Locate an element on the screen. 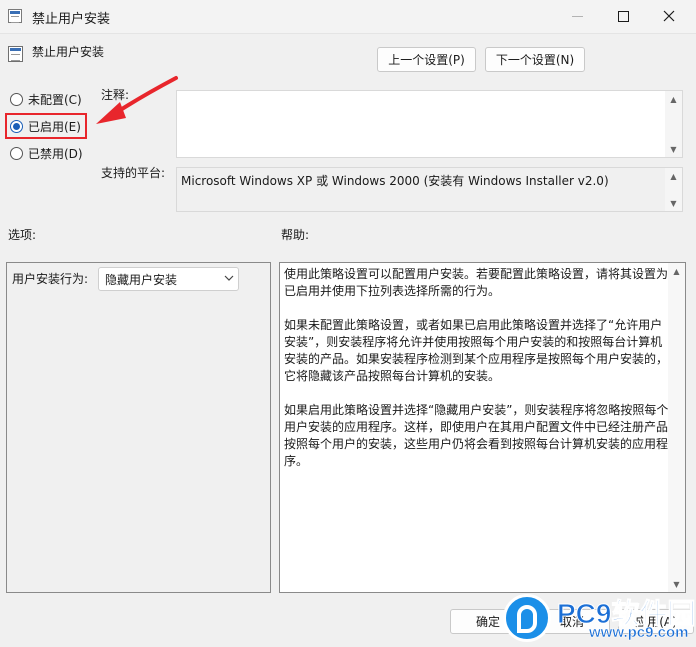 This screenshot has height=647, width=696. install-behavior-select: 隐藏用户安装 is located at coordinates (168, 279).